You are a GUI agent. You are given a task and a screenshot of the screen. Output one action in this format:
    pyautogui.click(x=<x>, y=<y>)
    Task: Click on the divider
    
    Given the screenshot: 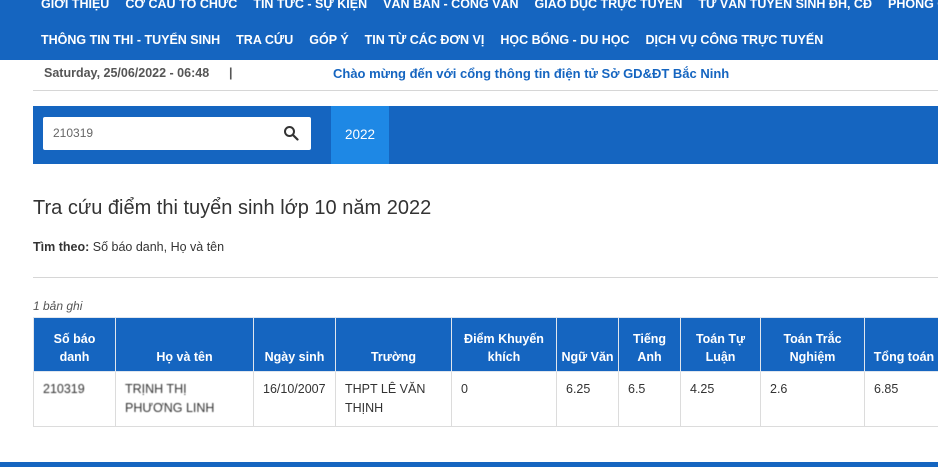 What is the action you would take?
    pyautogui.click(x=485, y=277)
    